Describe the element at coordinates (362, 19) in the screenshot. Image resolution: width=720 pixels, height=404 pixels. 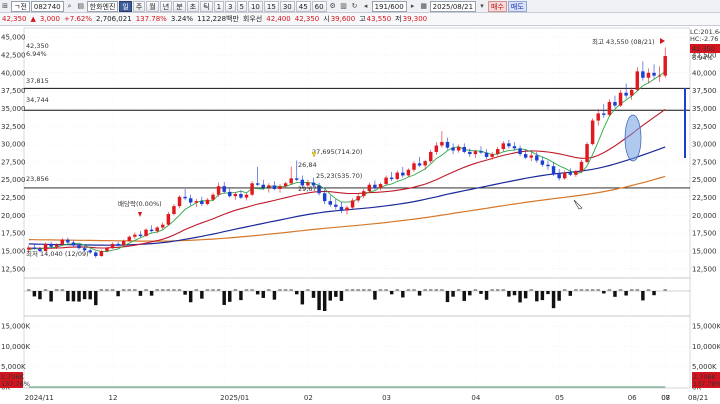
I see `high-label: 고` at that location.